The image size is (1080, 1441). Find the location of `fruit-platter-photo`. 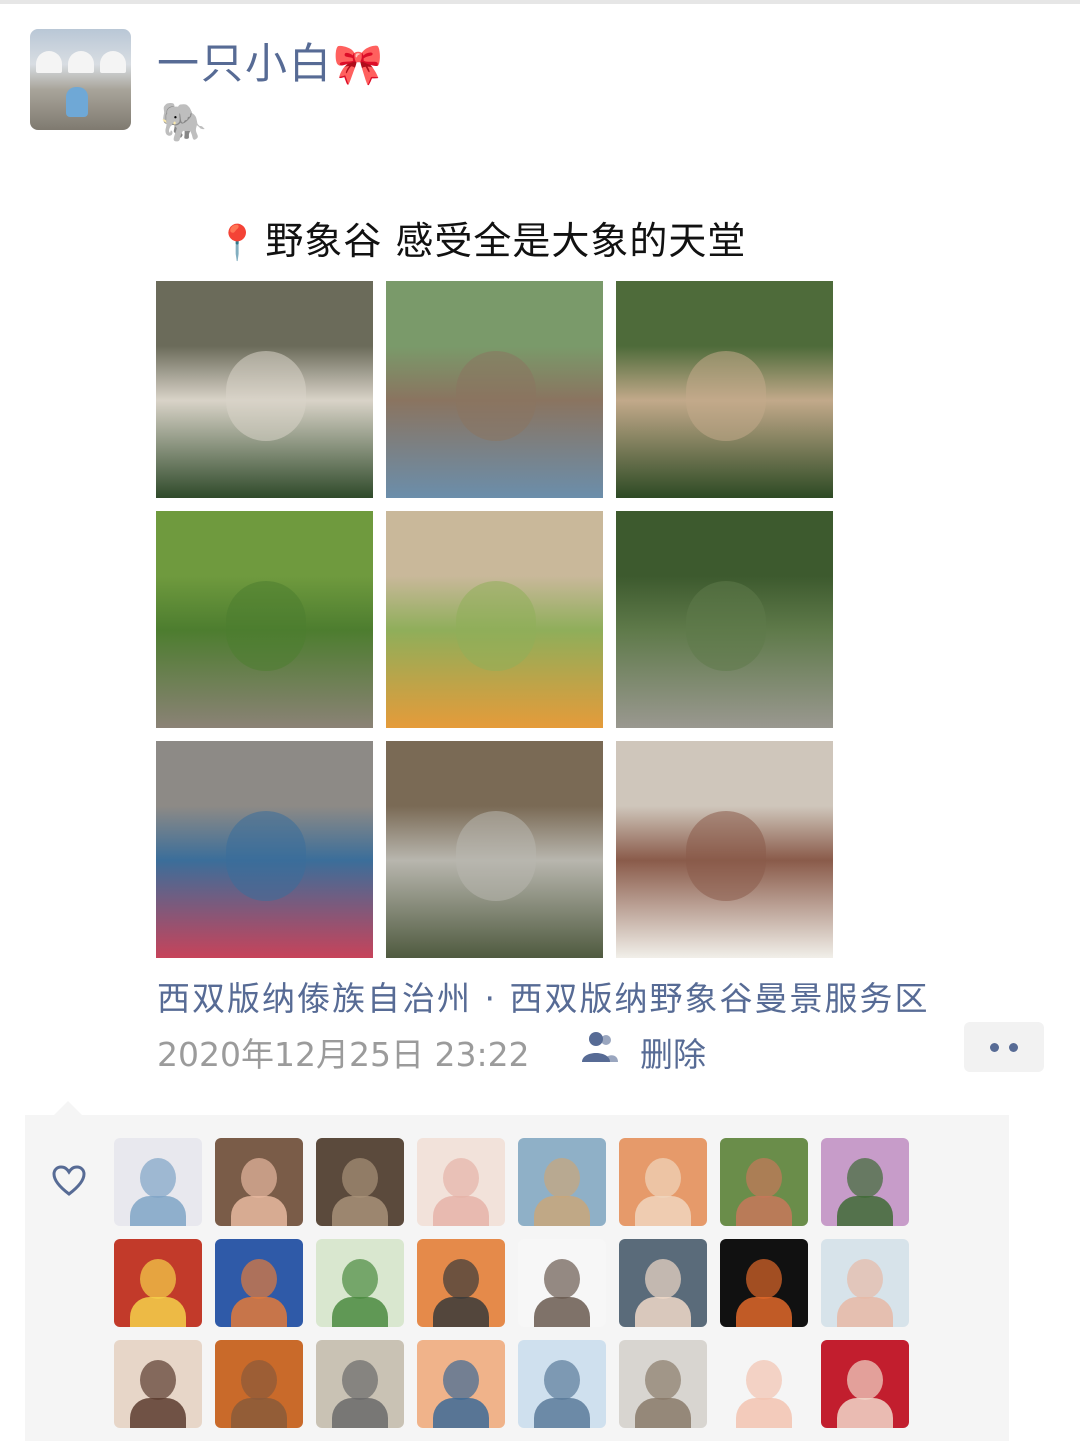

fruit-platter-photo is located at coordinates (494, 619).